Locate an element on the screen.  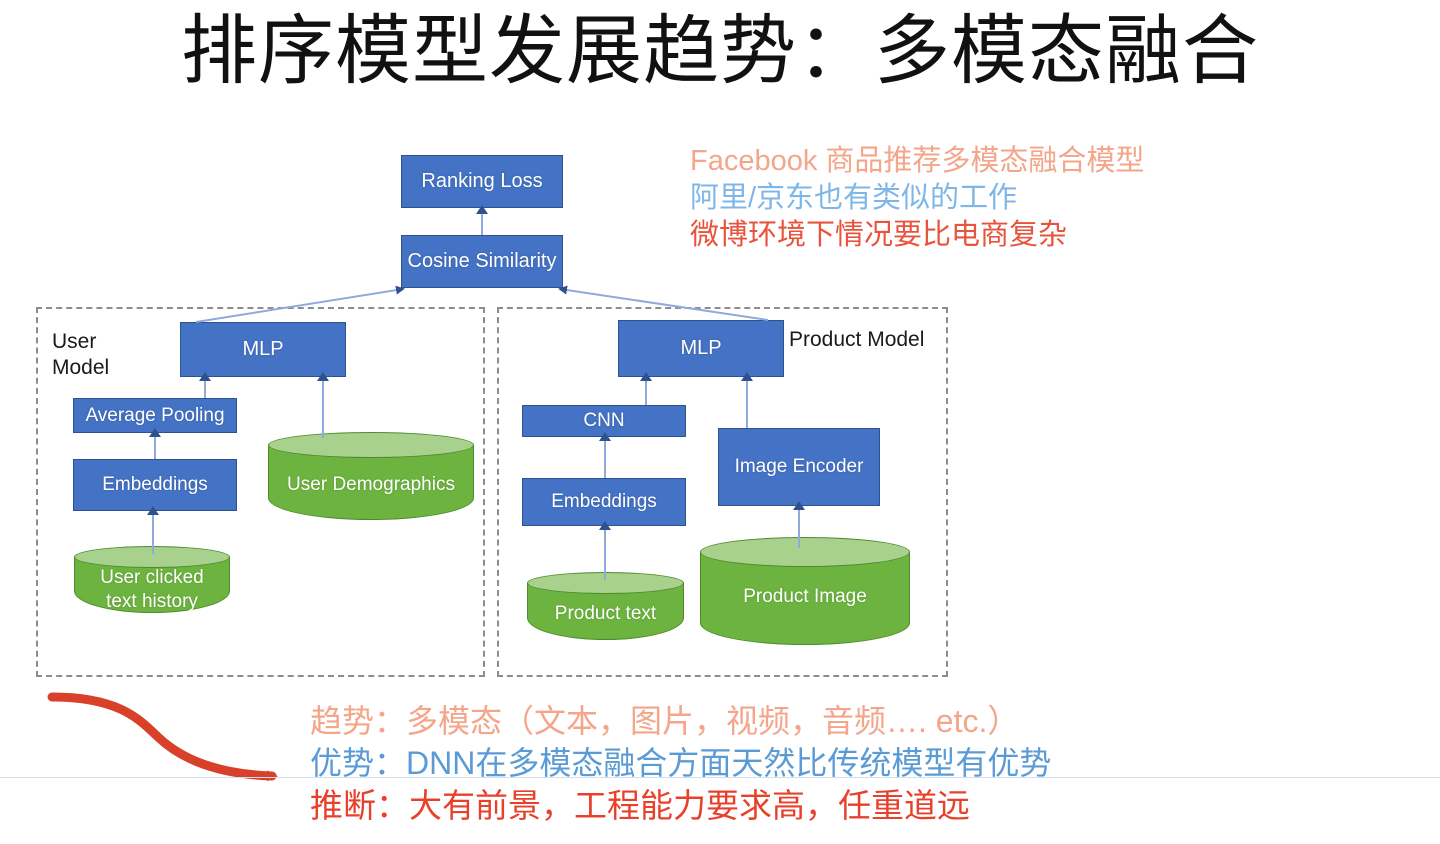
connector-history-to-embeddings is located at coordinates (153, 532).